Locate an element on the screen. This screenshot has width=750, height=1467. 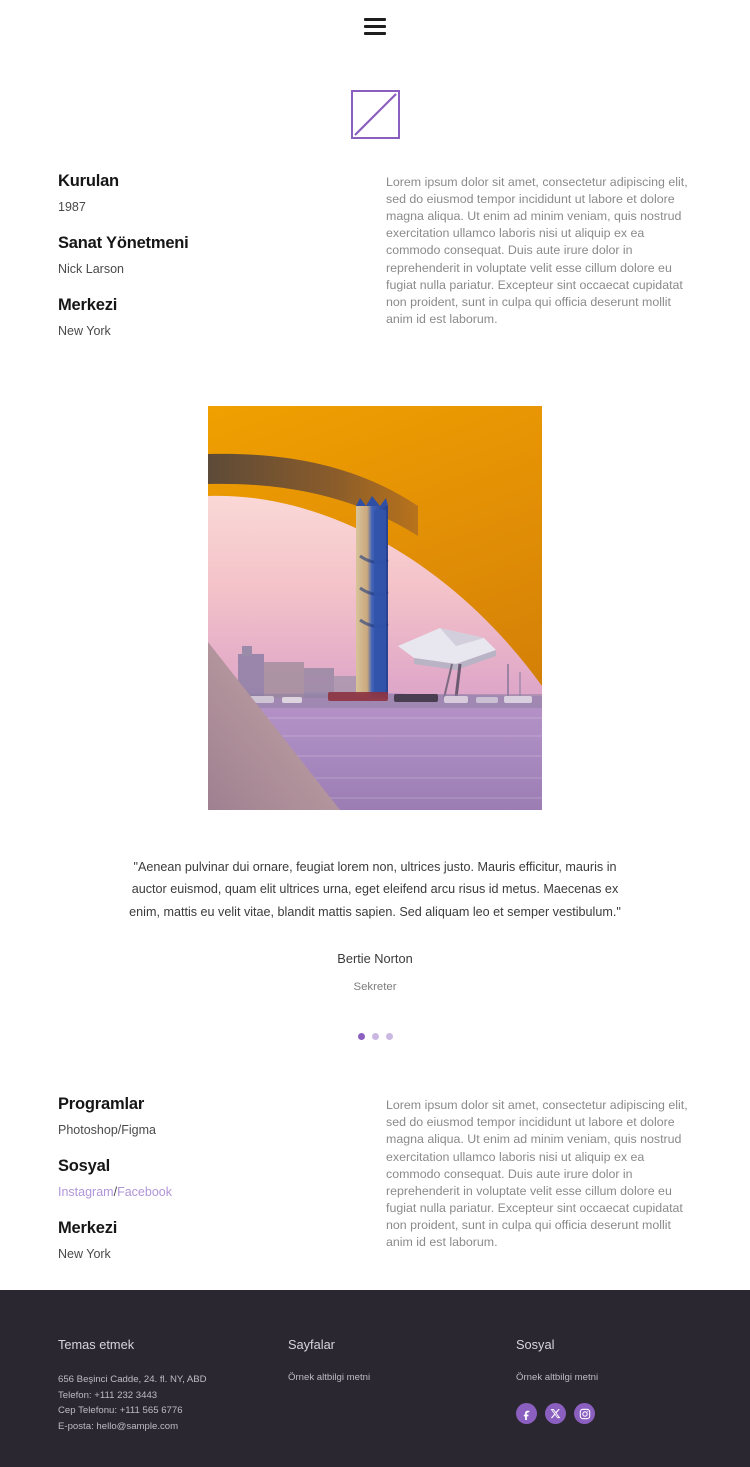
field-value-founded: 1987 is located at coordinates (72, 207).